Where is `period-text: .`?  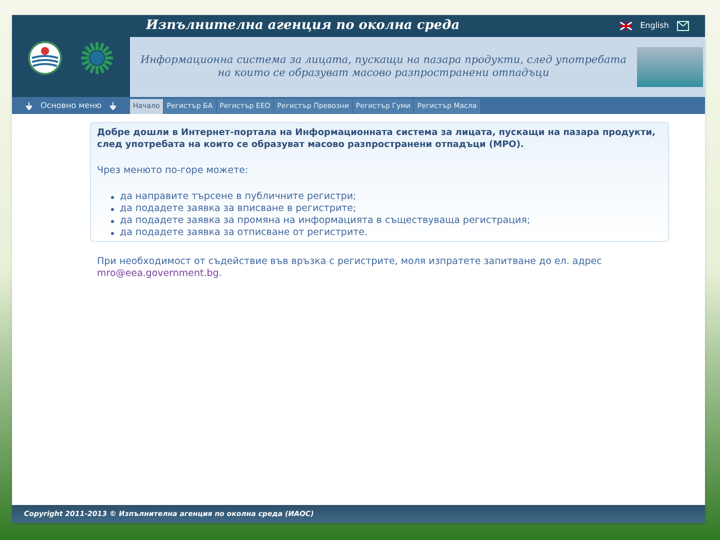 period-text: . is located at coordinates (220, 273).